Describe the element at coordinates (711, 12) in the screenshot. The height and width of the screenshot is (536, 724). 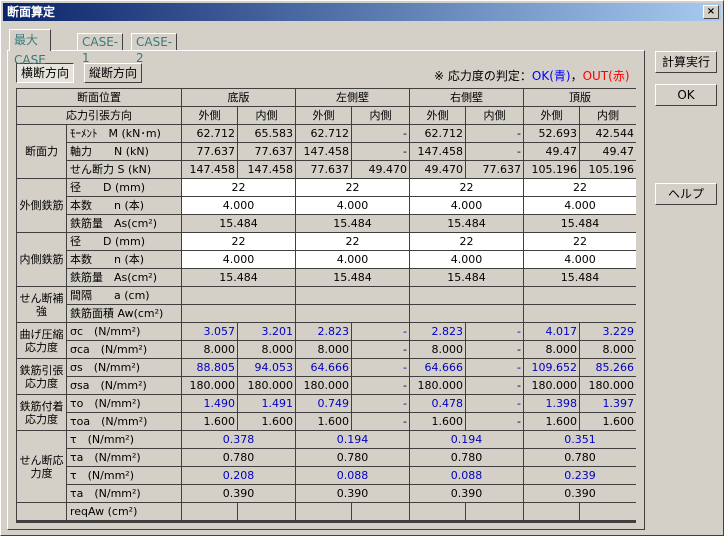
I see `close-icon: ×` at that location.